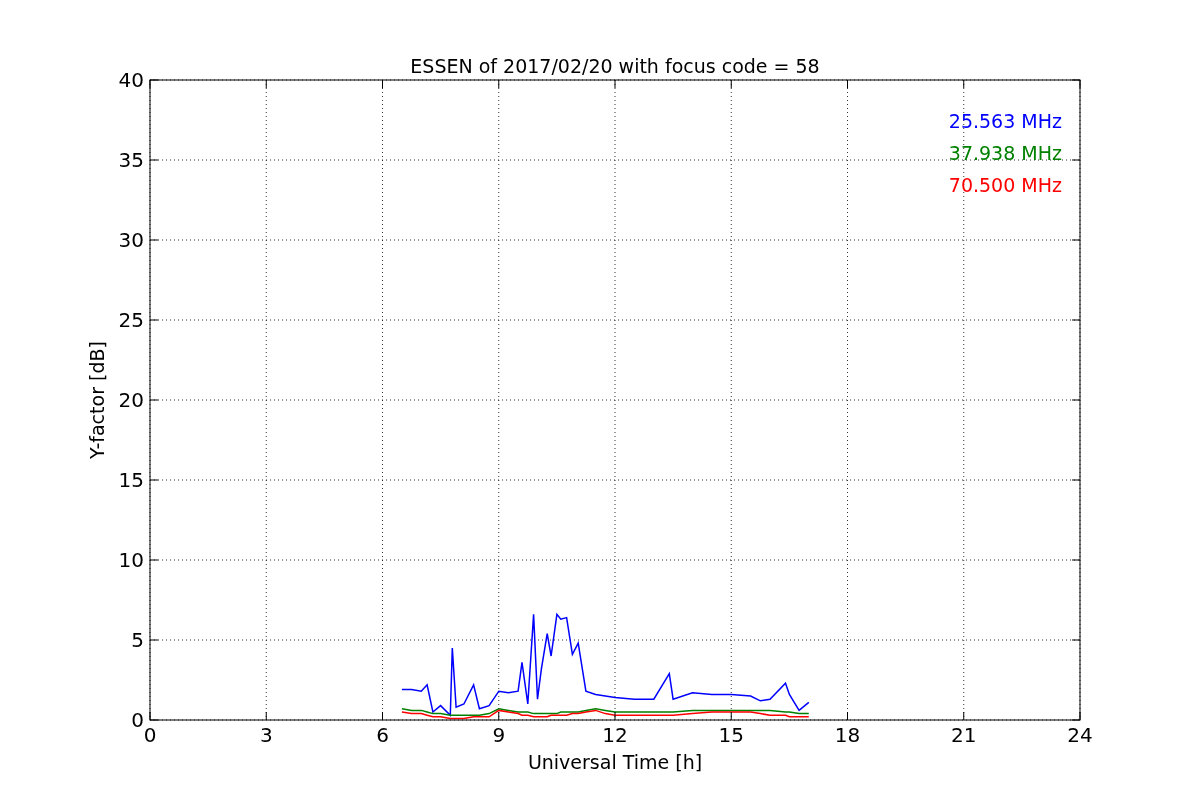  What do you see at coordinates (131, 80) in the screenshot?
I see `y-tick-label: 40` at bounding box center [131, 80].